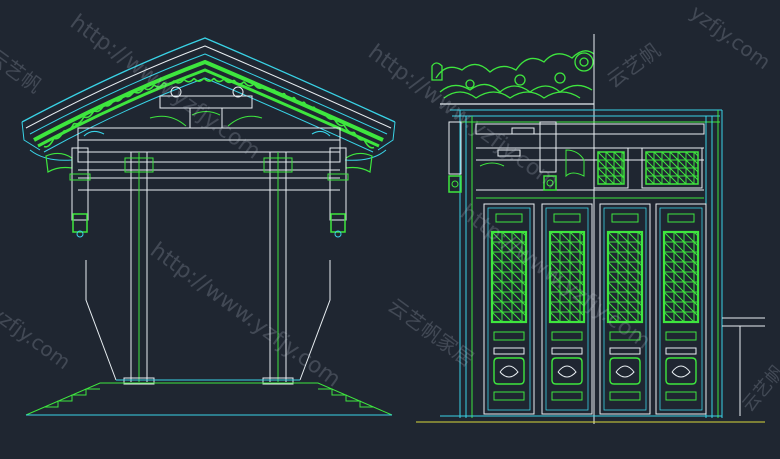 The width and height of the screenshot is (780, 459). What do you see at coordinates (209, 399) in the screenshot?
I see `left-steps` at bounding box center [209, 399].